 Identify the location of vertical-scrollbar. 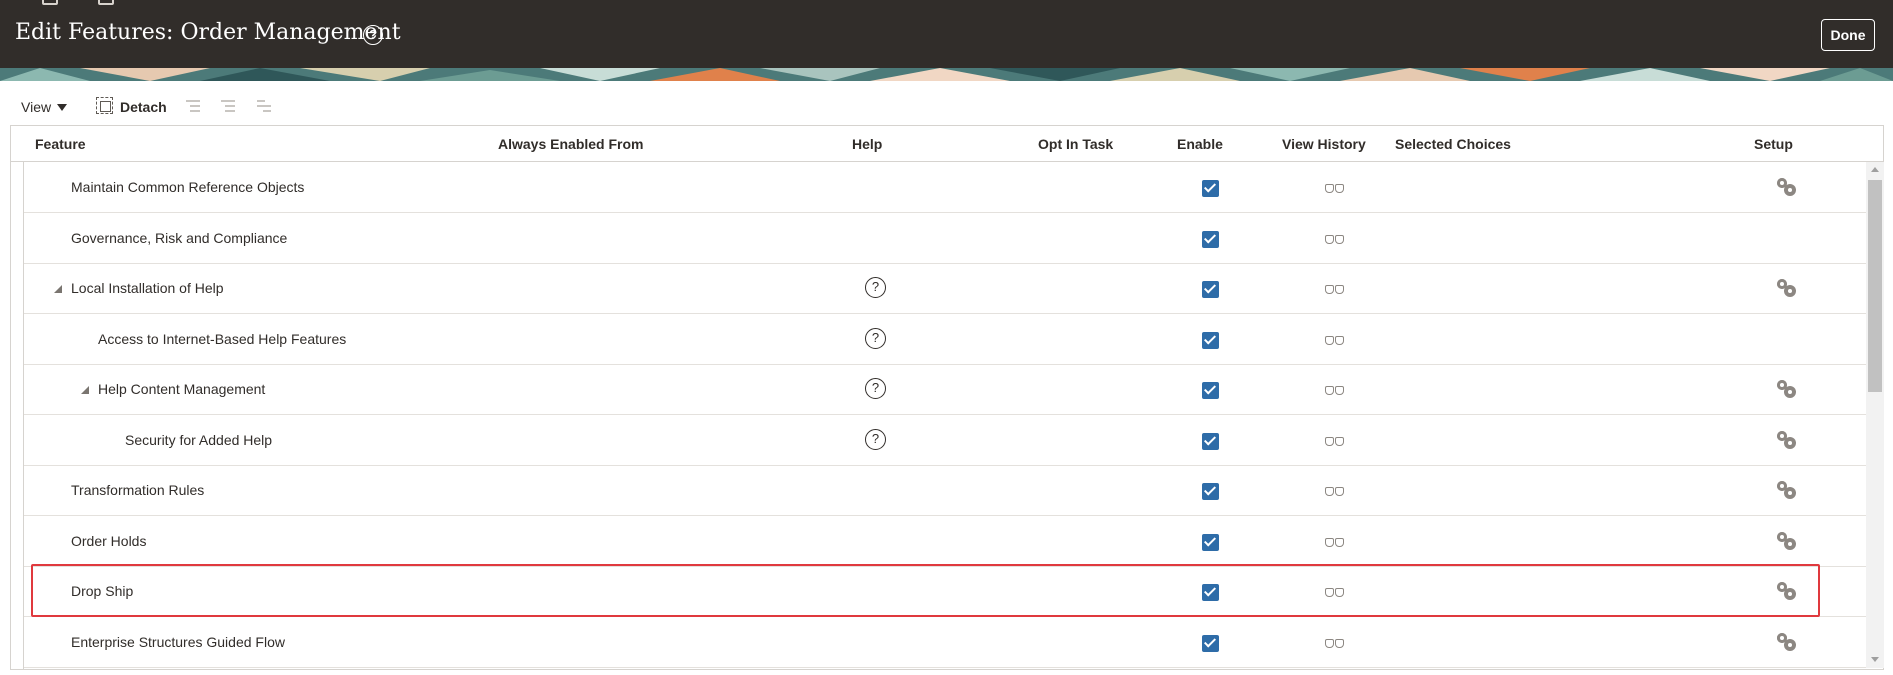
(1875, 415).